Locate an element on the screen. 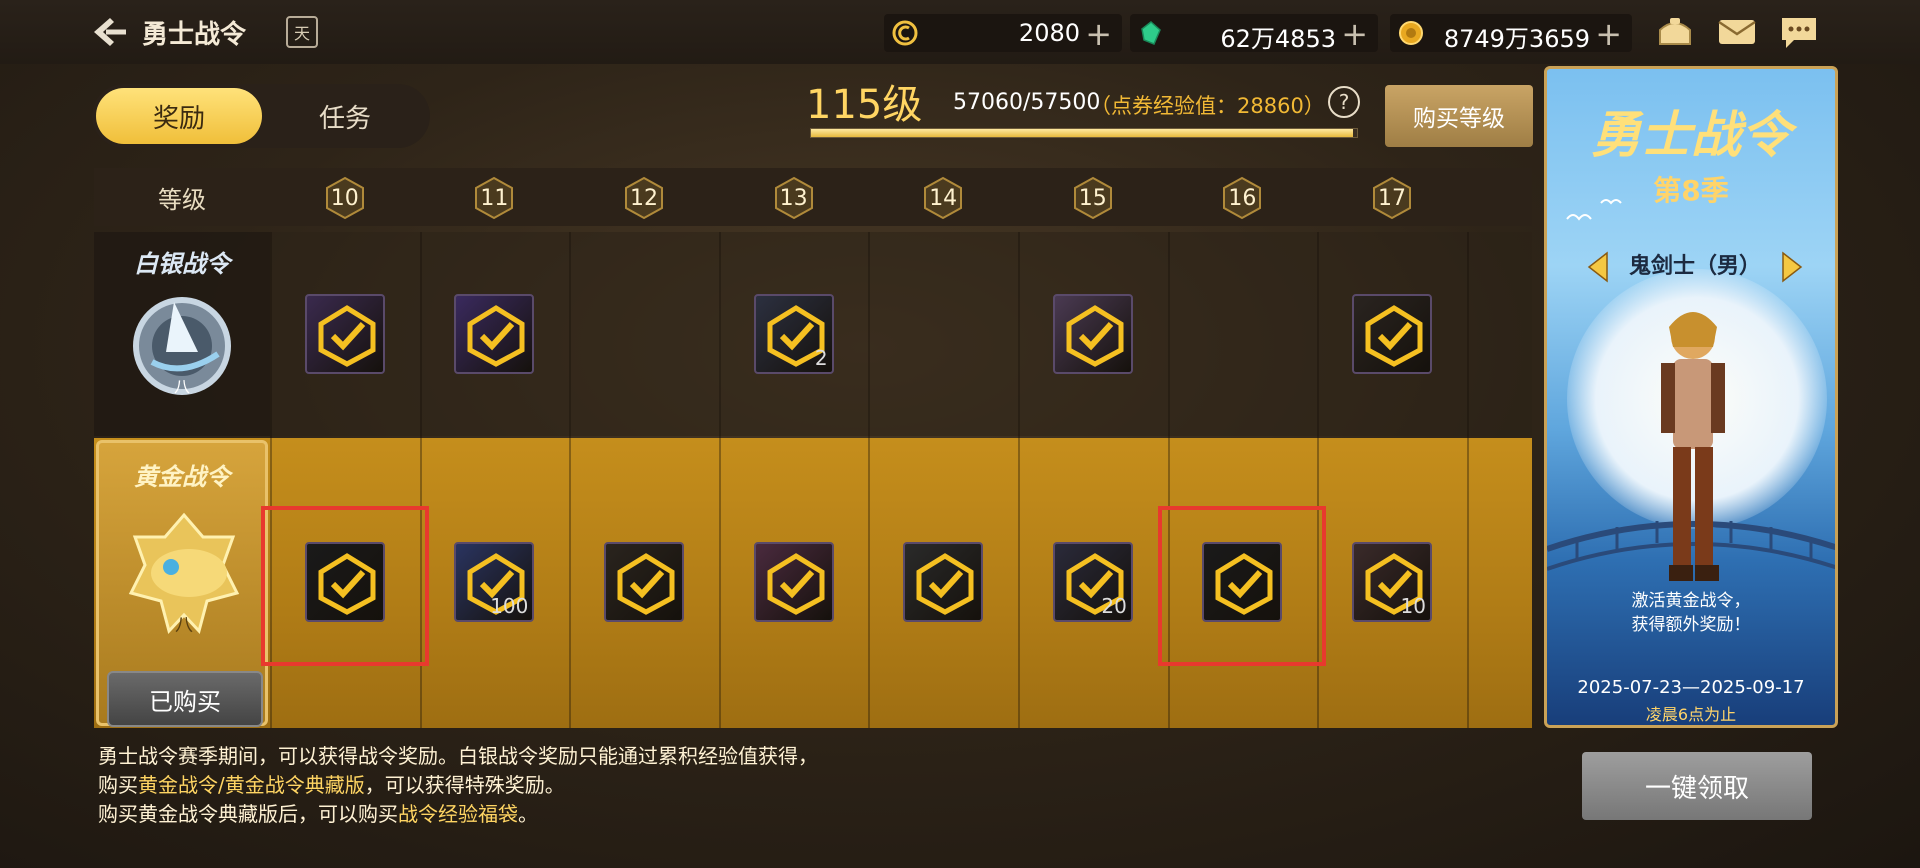 The image size is (1920, 868). green-crystal-icon is located at coordinates (1151, 33).